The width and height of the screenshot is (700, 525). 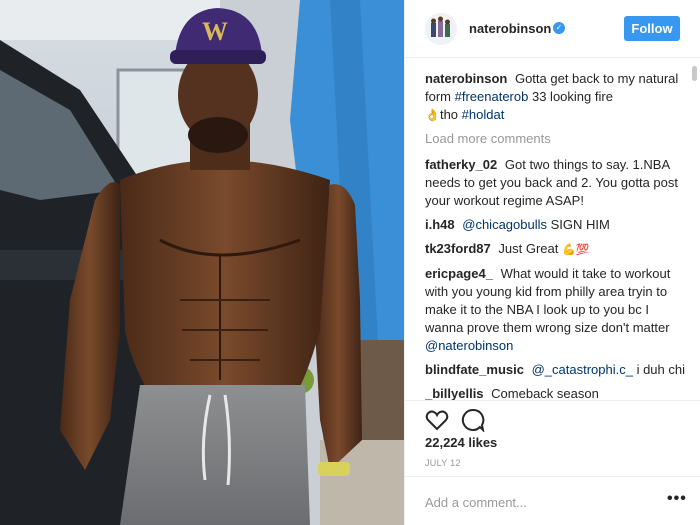 I want to click on post-header: naterobinson ✓ Follow, so click(x=552, y=29).